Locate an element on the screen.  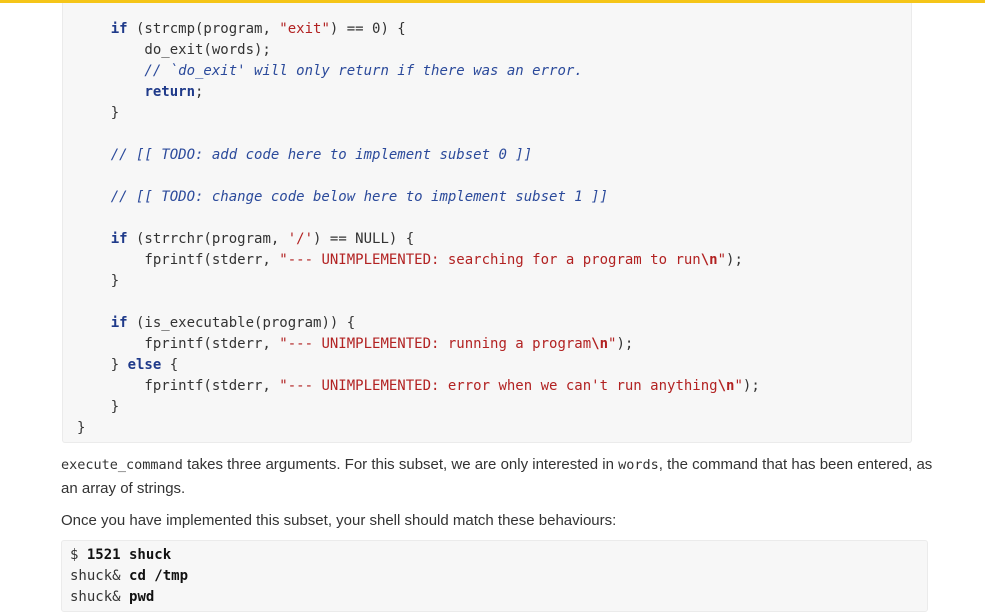
code-line: if (strcmp(program, "exit") == 0) { is located at coordinates (258, 29).